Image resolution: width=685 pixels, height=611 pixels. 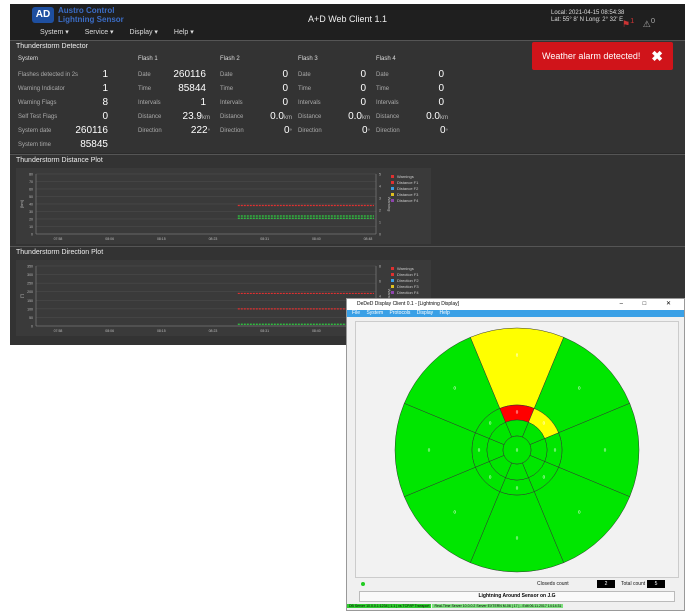 I want to click on menu-system: System ▾, so click(x=54, y=32).